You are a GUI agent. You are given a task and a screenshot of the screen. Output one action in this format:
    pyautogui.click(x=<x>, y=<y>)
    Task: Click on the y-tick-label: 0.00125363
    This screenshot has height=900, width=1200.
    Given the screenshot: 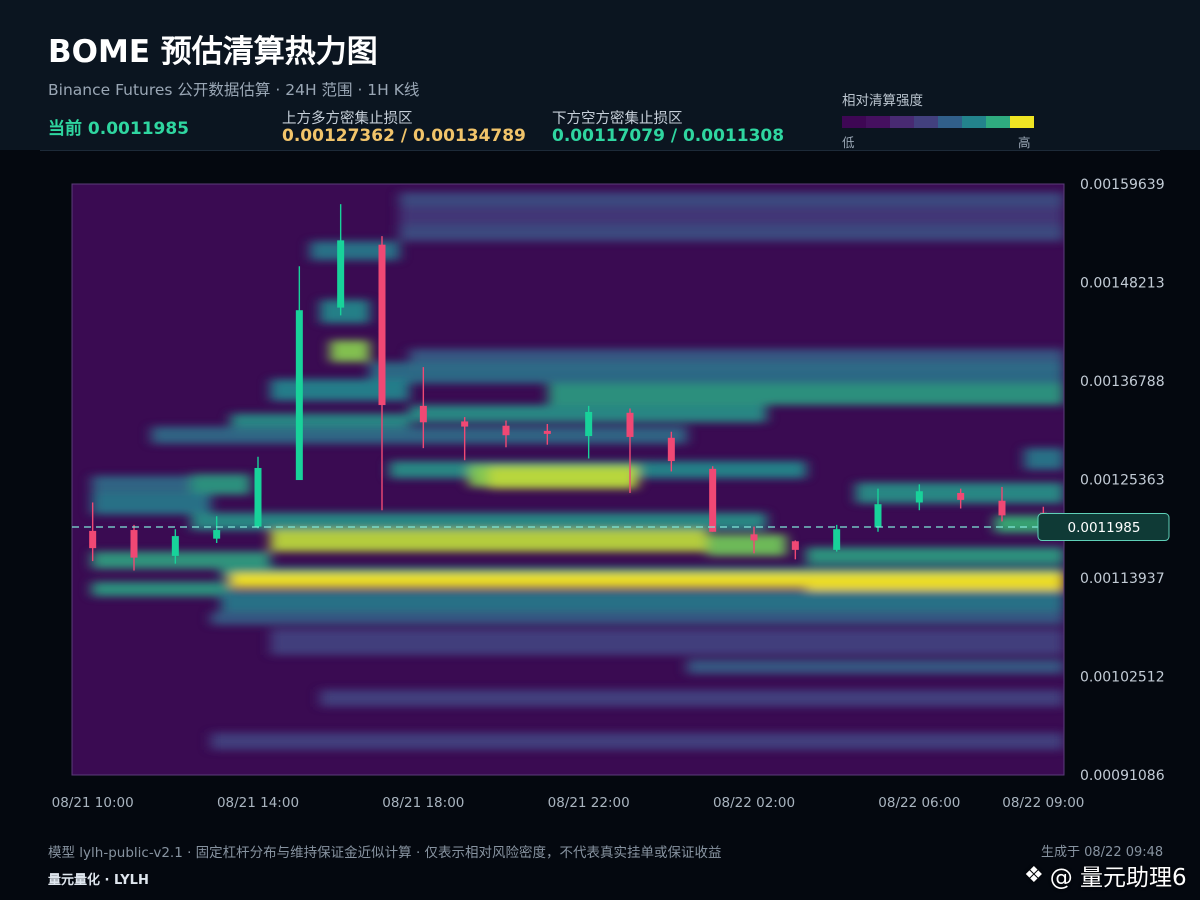 What is the action you would take?
    pyautogui.click(x=1122, y=481)
    